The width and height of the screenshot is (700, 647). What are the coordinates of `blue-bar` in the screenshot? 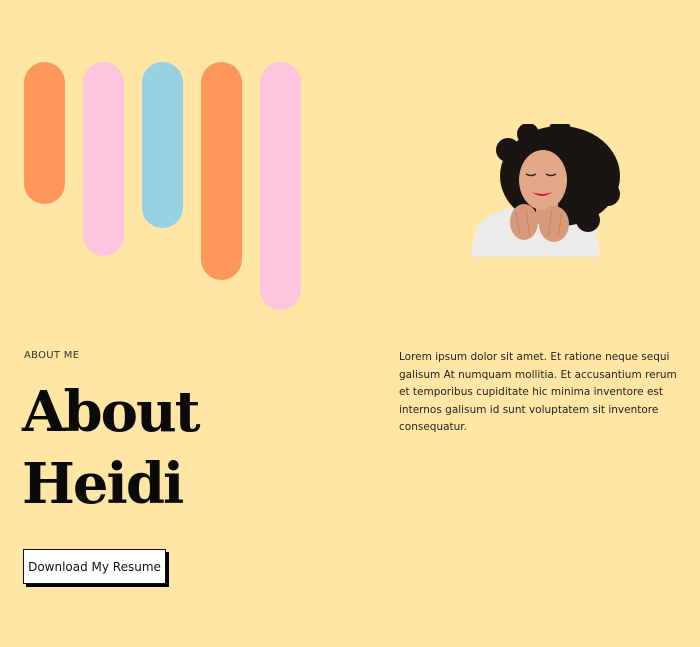 It's located at (162, 145).